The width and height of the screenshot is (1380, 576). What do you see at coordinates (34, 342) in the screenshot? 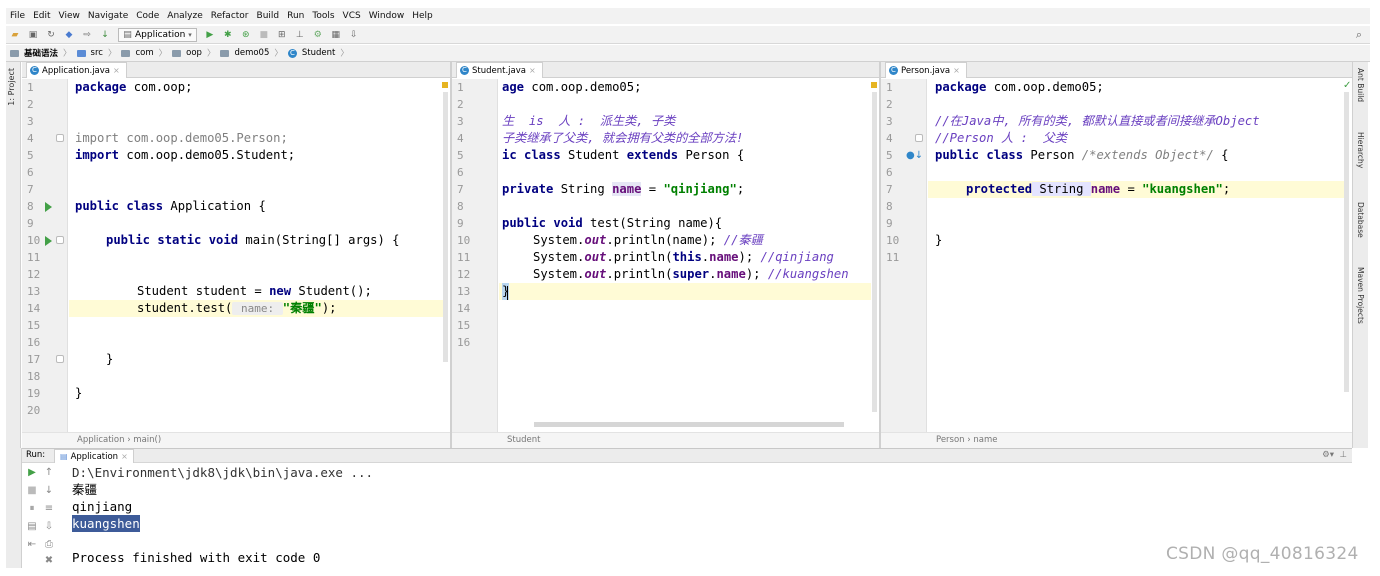
I see `line-number: 16` at bounding box center [34, 342].